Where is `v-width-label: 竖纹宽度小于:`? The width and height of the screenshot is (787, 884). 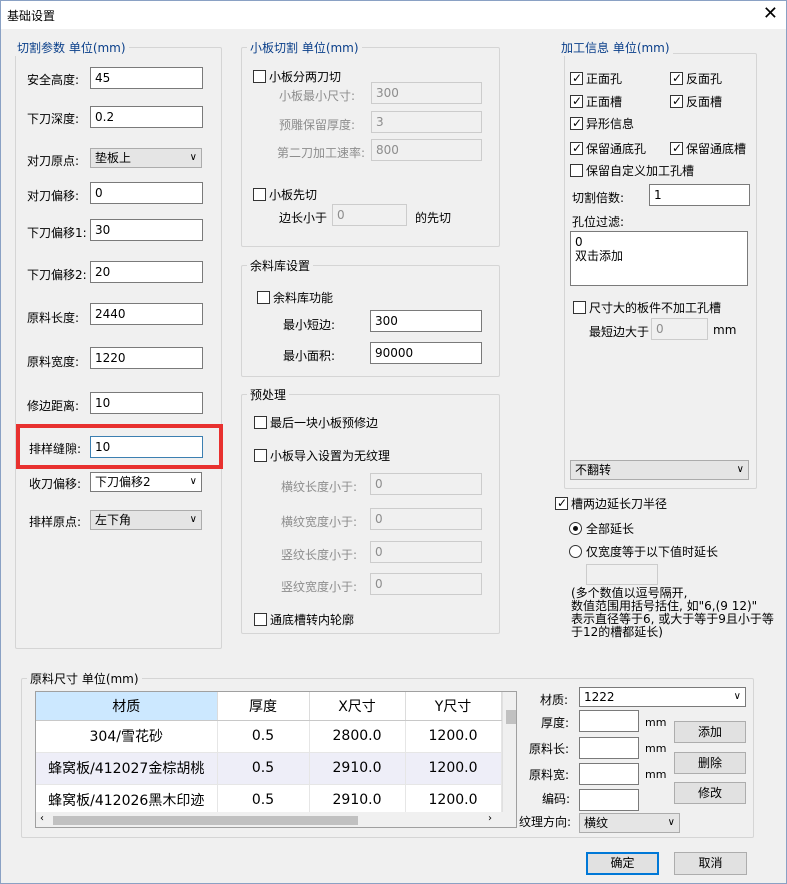
v-width-label: 竖纹宽度小于: is located at coordinates (319, 587).